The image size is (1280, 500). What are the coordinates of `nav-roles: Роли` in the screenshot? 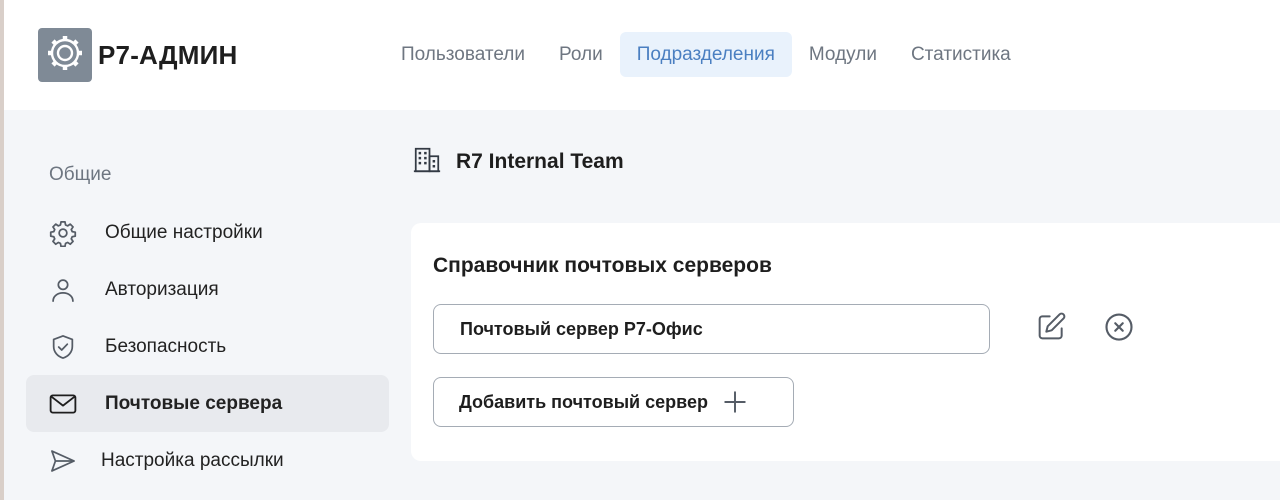 It's located at (581, 54).